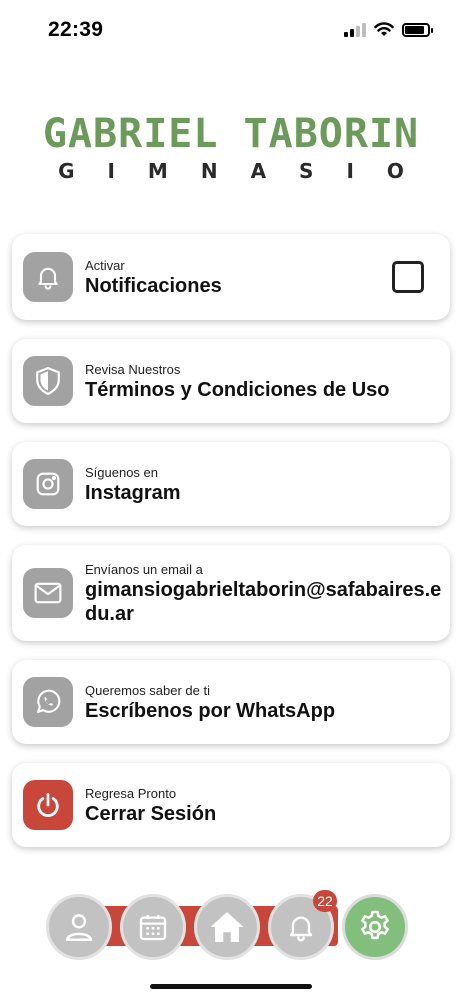 The width and height of the screenshot is (462, 1000). I want to click on mail-icon, so click(48, 593).